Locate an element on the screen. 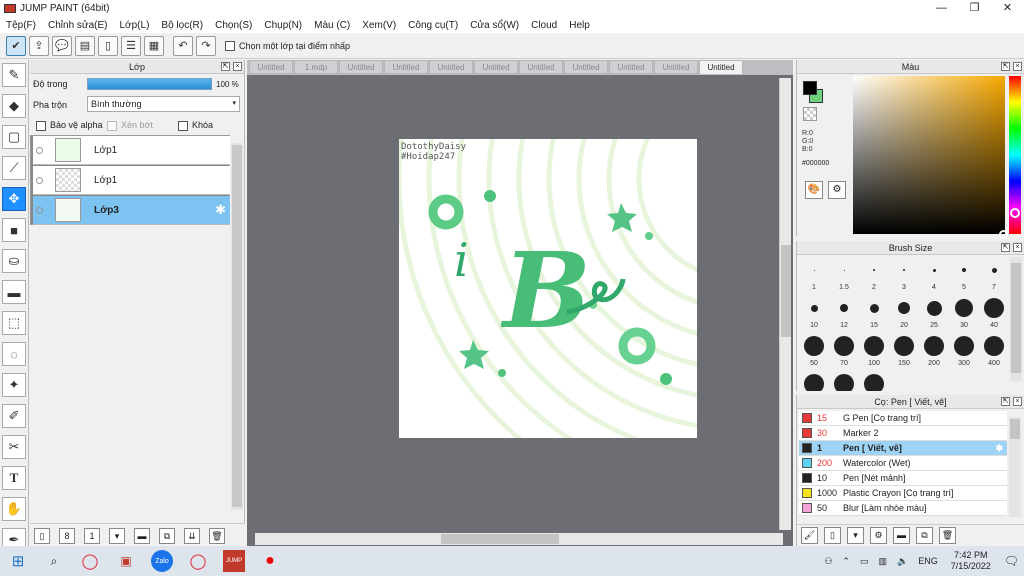 This screenshot has height=576, width=1024. brush-size-cell: 30 is located at coordinates (964, 314).